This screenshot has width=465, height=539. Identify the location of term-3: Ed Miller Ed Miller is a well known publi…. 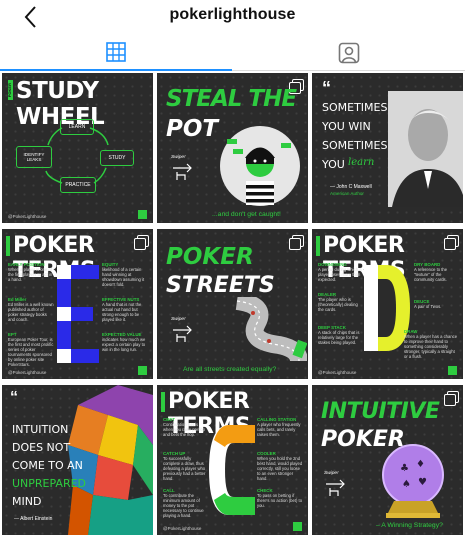
(31, 309).